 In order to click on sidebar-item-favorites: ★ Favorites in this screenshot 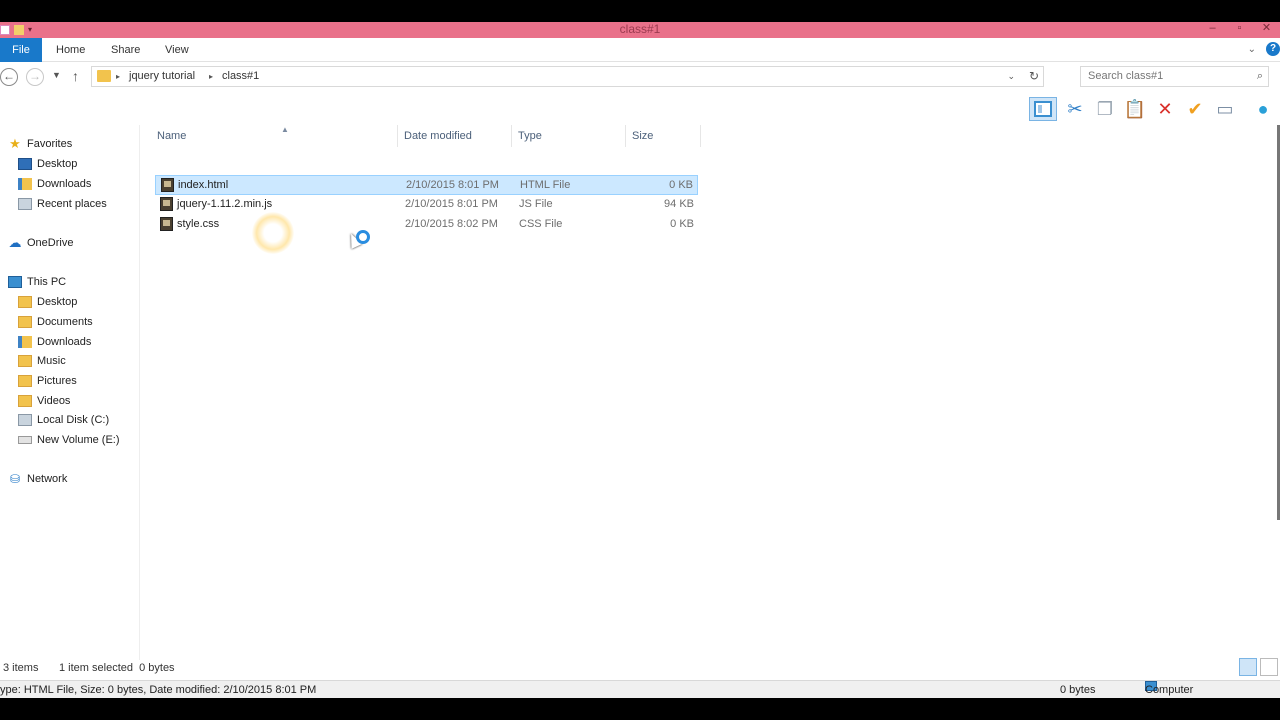, I will do `click(78, 144)`.